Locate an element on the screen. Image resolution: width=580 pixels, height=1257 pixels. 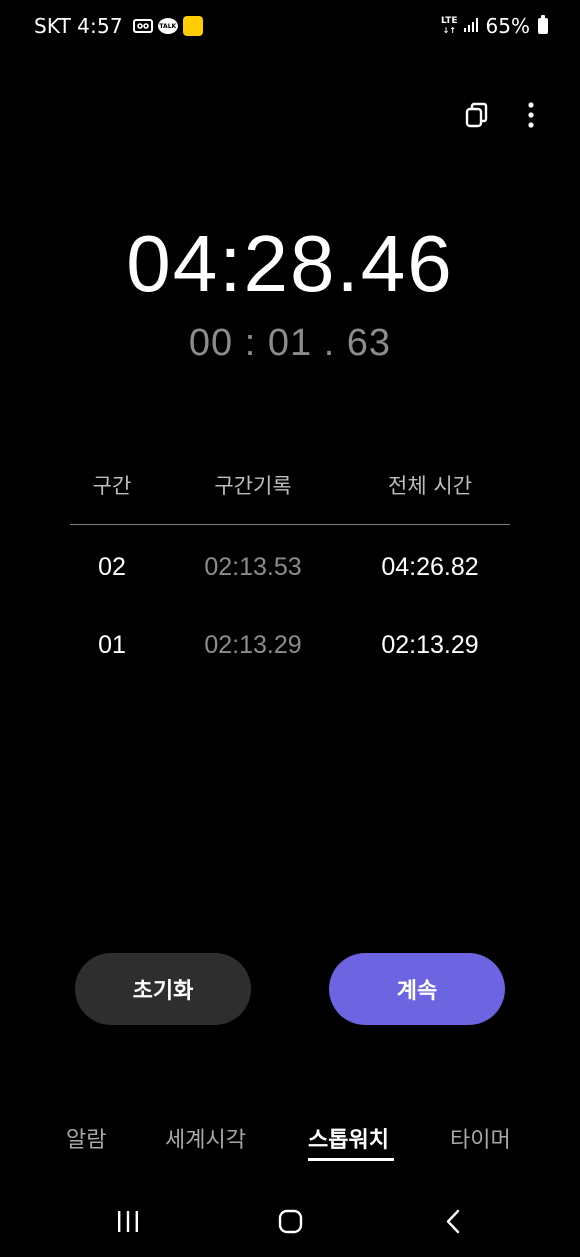
notification-icons: TALK is located at coordinates (167, 26).